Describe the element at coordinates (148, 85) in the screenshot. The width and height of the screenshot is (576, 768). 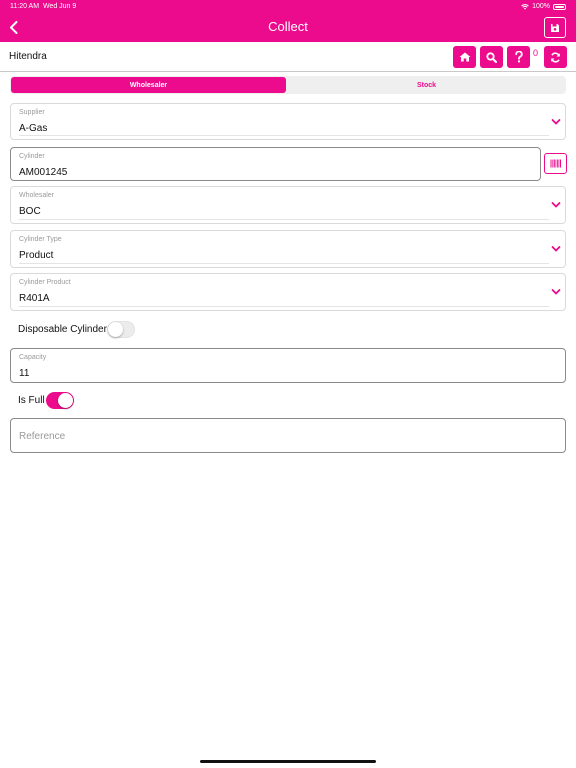
I see `tab-wholesaler: Wholesaler` at that location.